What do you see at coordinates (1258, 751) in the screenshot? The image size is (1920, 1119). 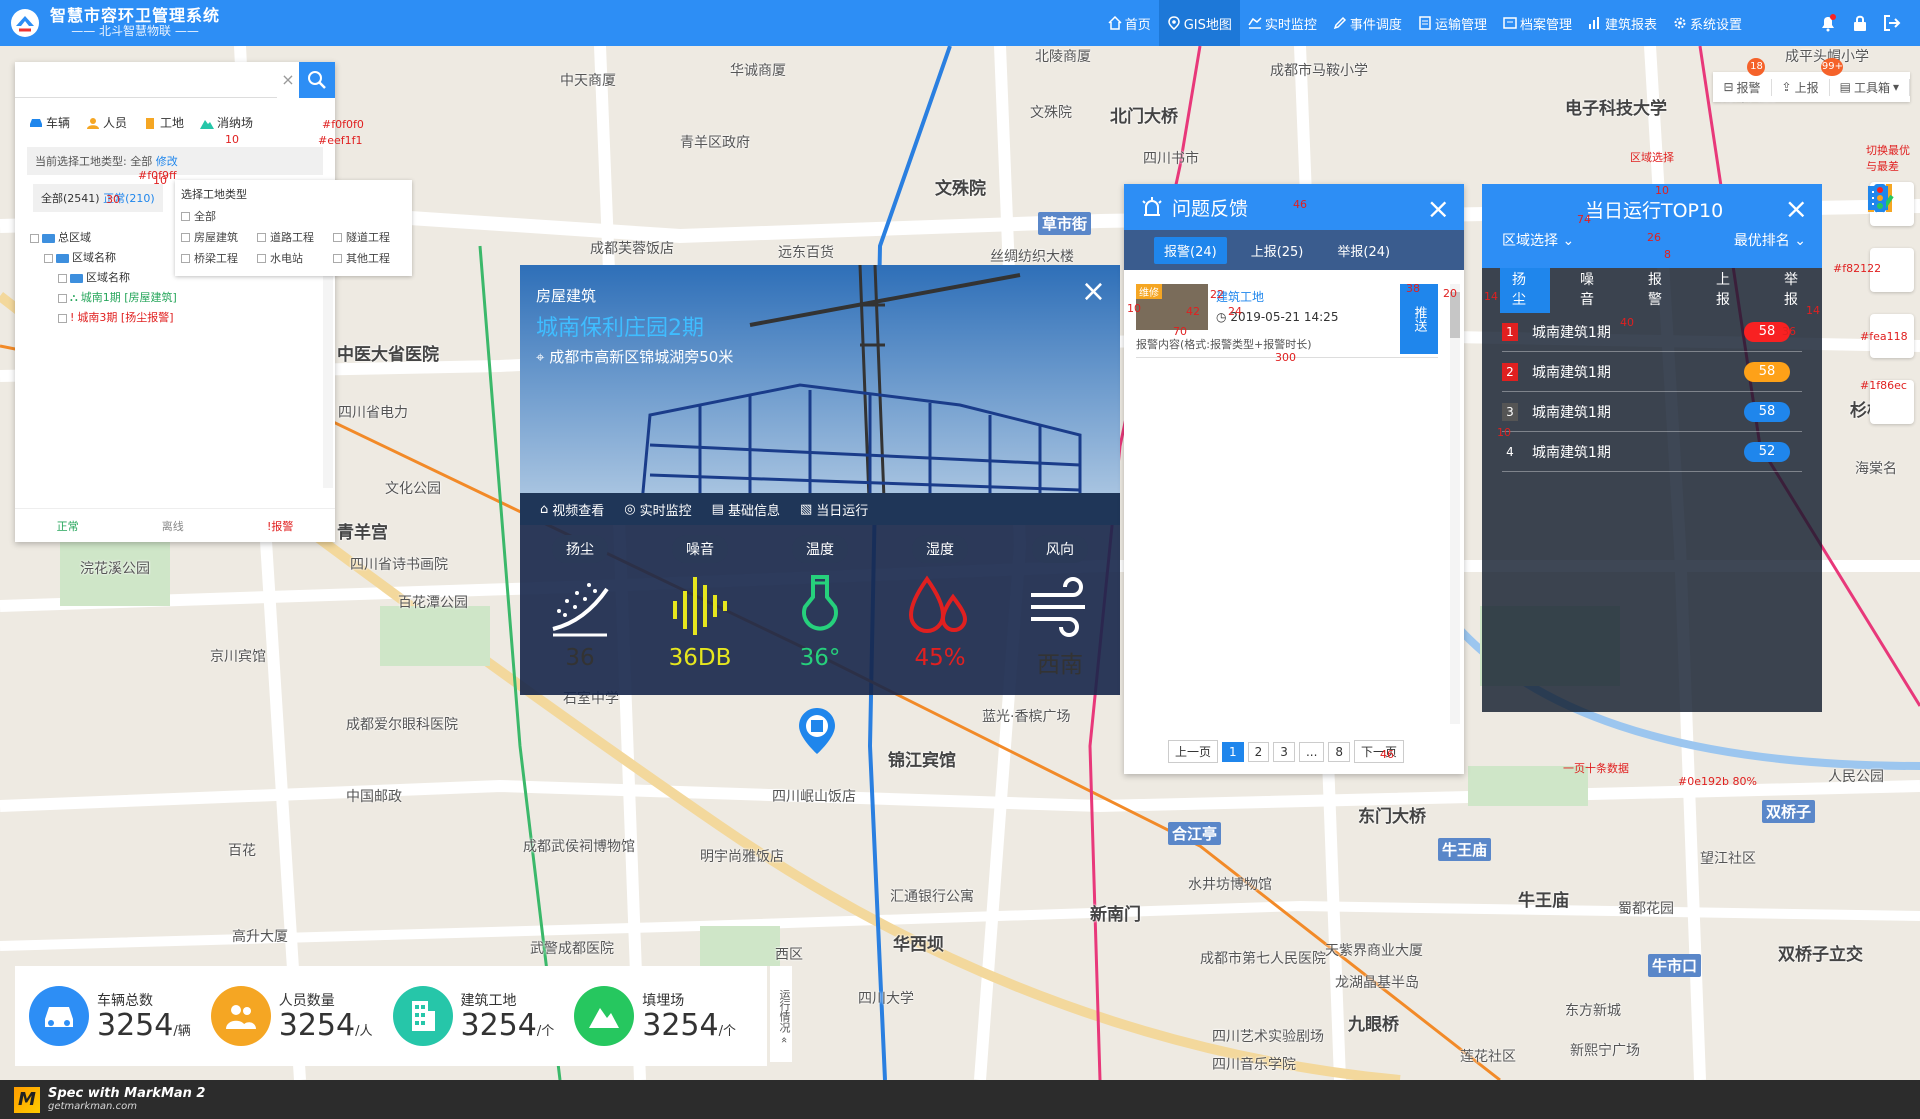 I see `page-button: 2` at bounding box center [1258, 751].